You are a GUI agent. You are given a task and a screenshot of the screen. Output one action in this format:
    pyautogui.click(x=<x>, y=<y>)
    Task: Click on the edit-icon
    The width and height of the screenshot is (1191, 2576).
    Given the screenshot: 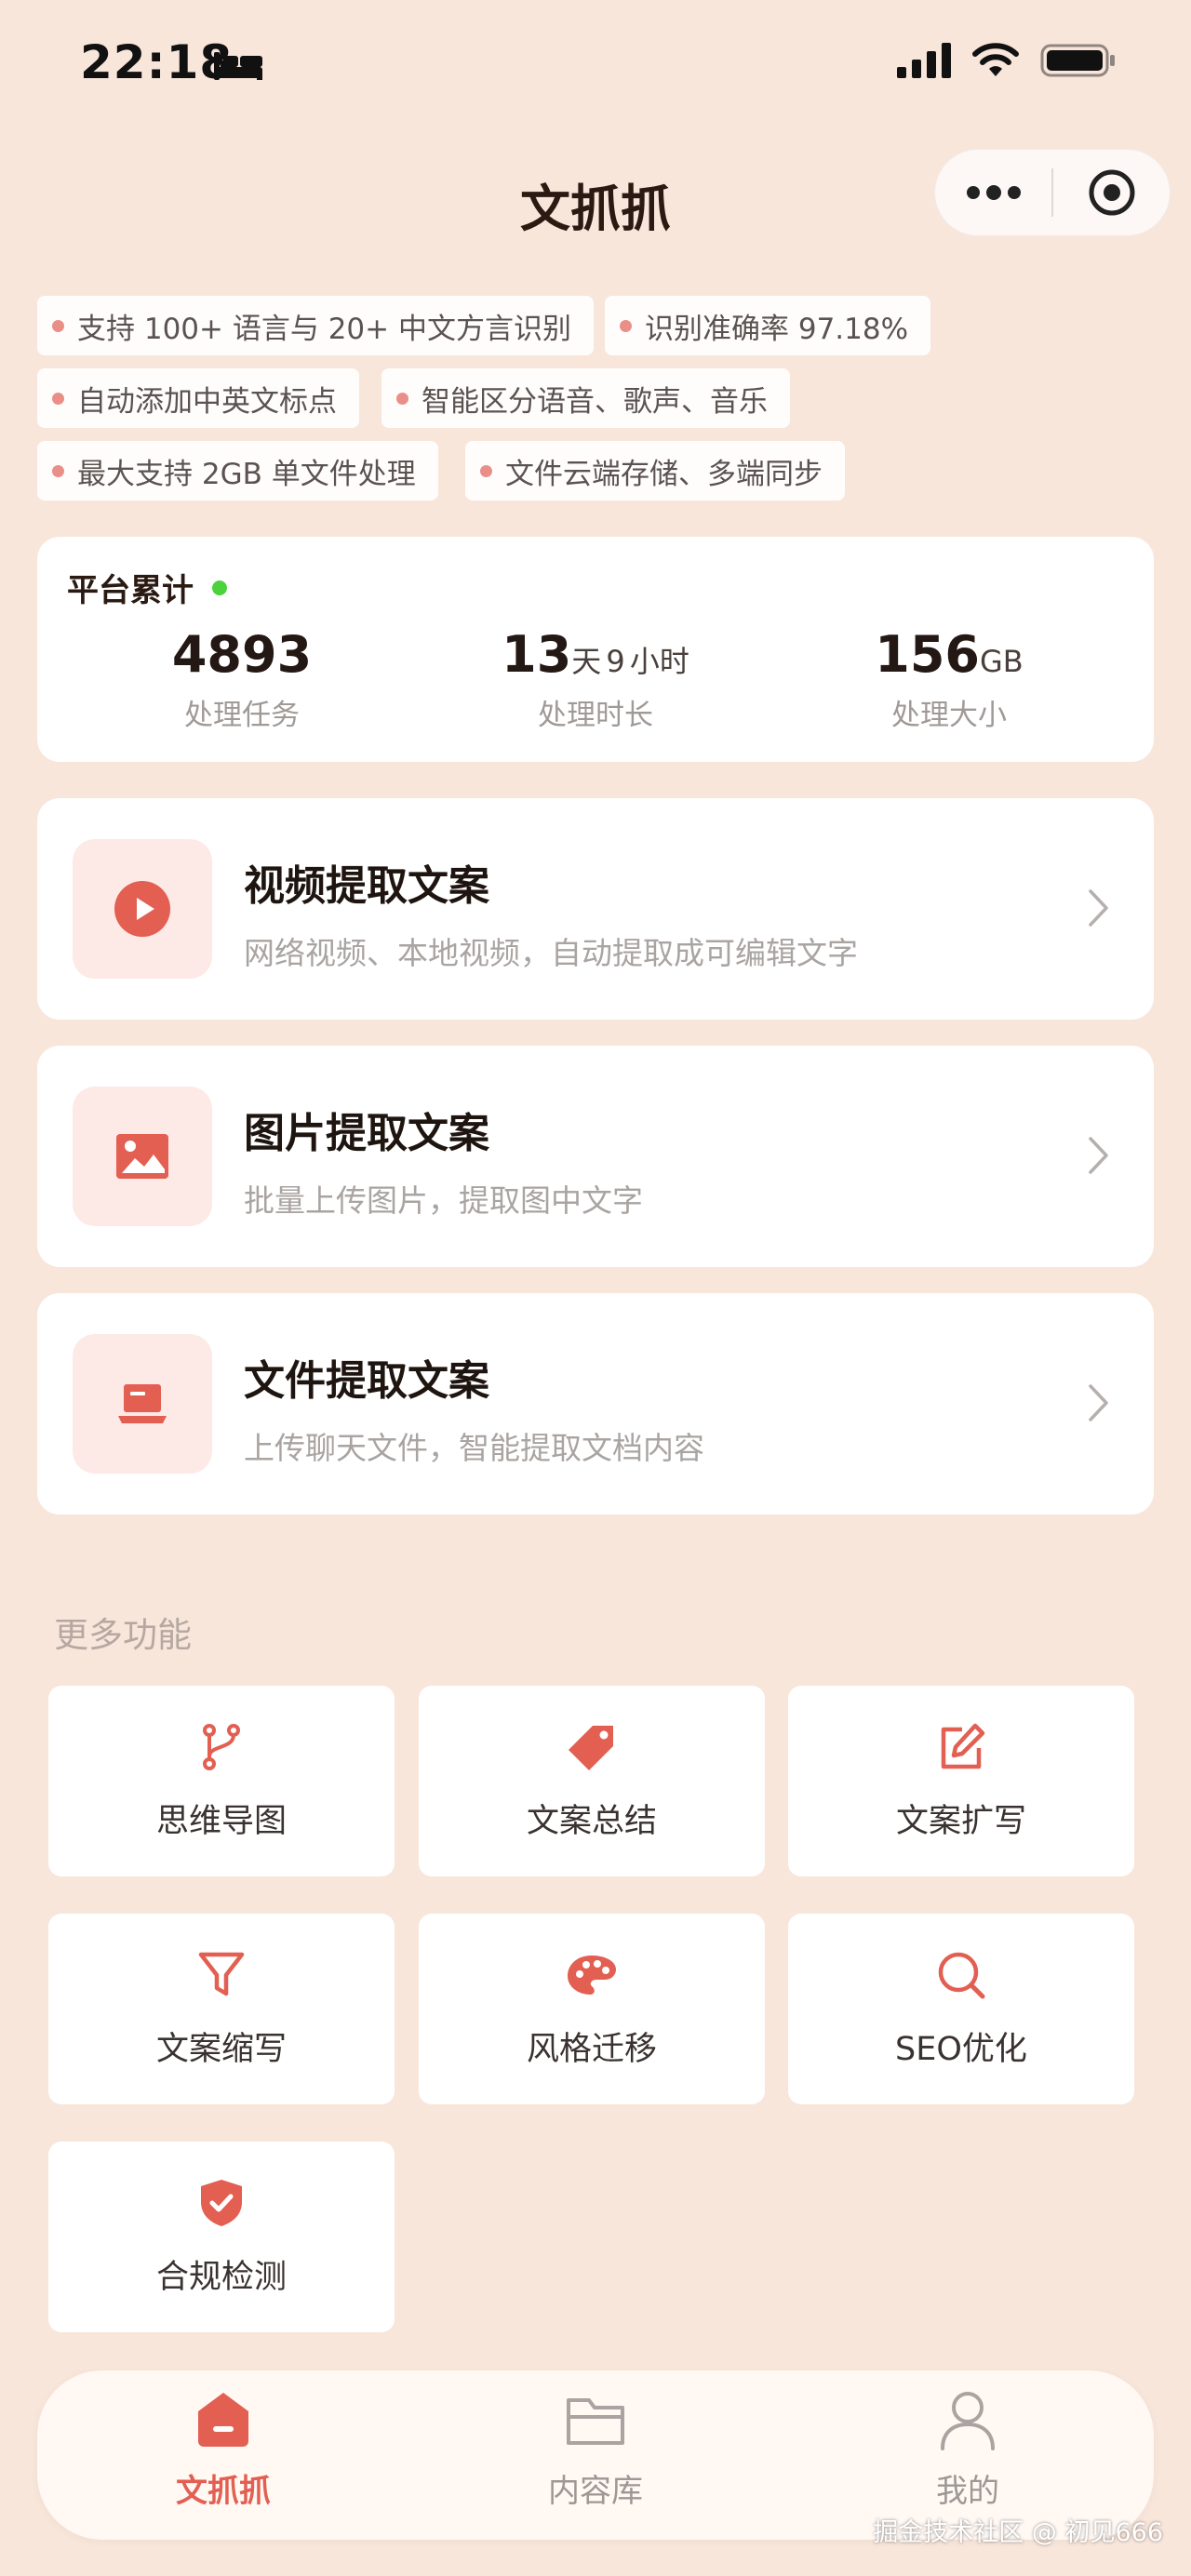 What is the action you would take?
    pyautogui.click(x=963, y=1746)
    